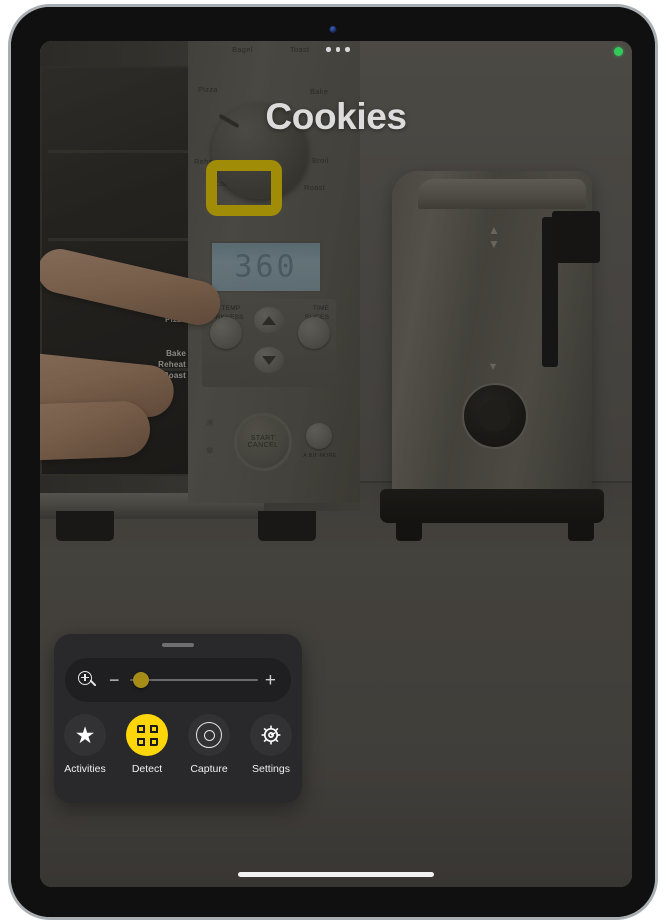 Image resolution: width=666 pixels, height=924 pixels. Describe the element at coordinates (320, 456) in the screenshot. I see `a-bit-more-label: A BIT MORE` at that location.